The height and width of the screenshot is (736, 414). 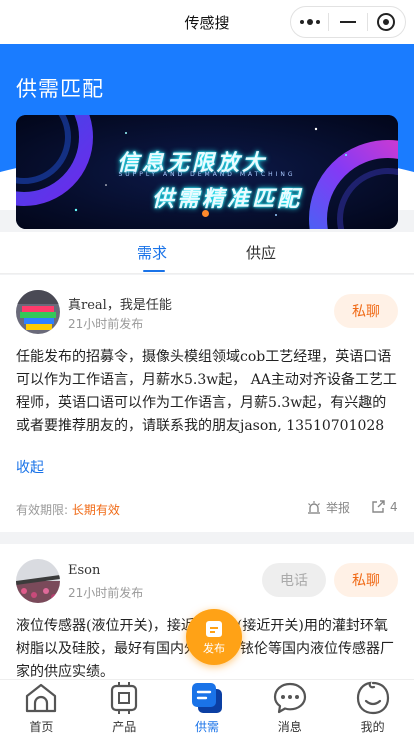 What do you see at coordinates (378, 506) in the screenshot?
I see `share-icon` at bounding box center [378, 506].